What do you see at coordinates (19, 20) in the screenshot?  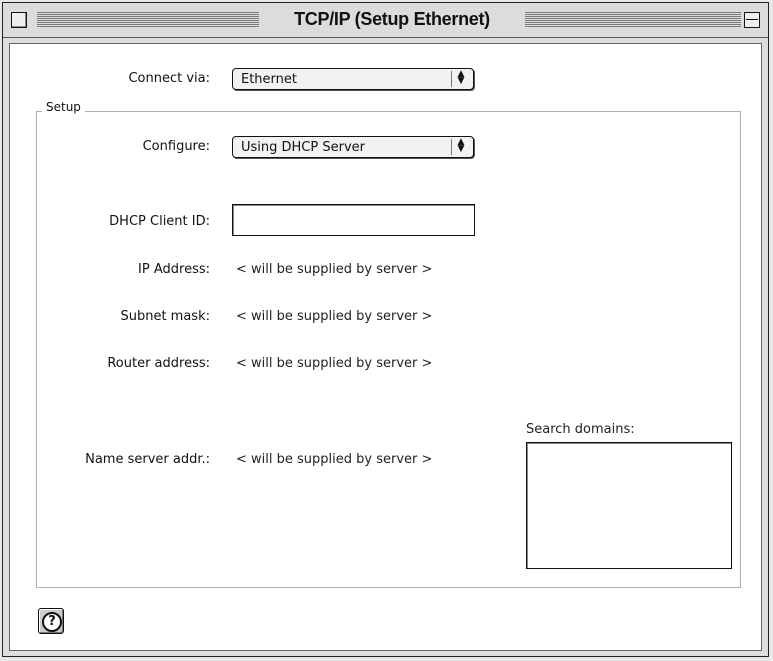 I see `close-box-icon` at bounding box center [19, 20].